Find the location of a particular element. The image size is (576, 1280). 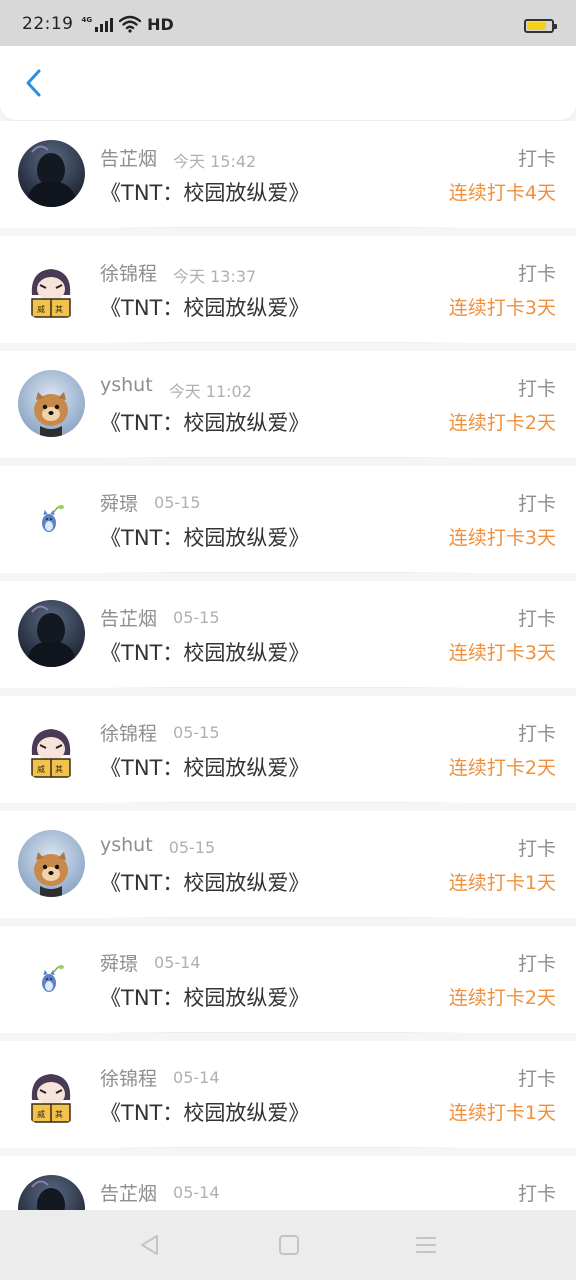

list-group: 舜璟 05-14 《TNT：校园放纵爱》 打卡连续打卡2天 is located at coordinates (288, 979).